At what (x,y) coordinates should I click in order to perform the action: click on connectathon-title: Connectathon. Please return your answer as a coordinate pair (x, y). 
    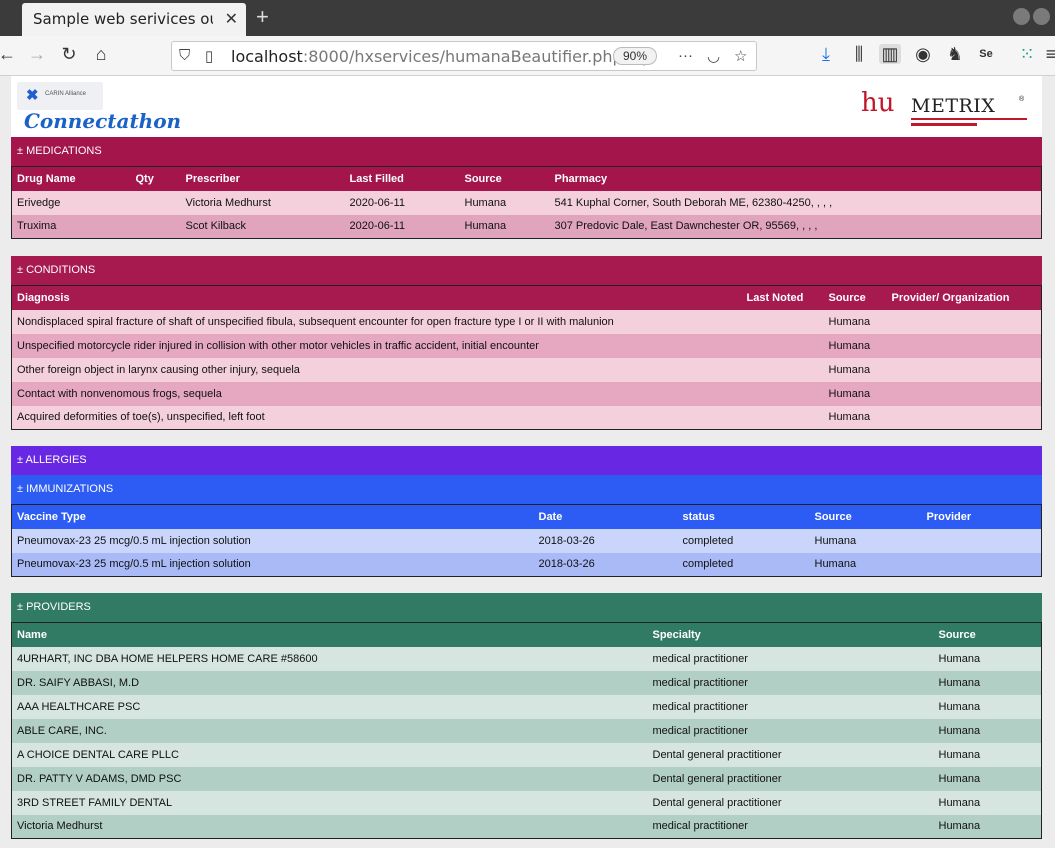
    Looking at the image, I should click on (103, 121).